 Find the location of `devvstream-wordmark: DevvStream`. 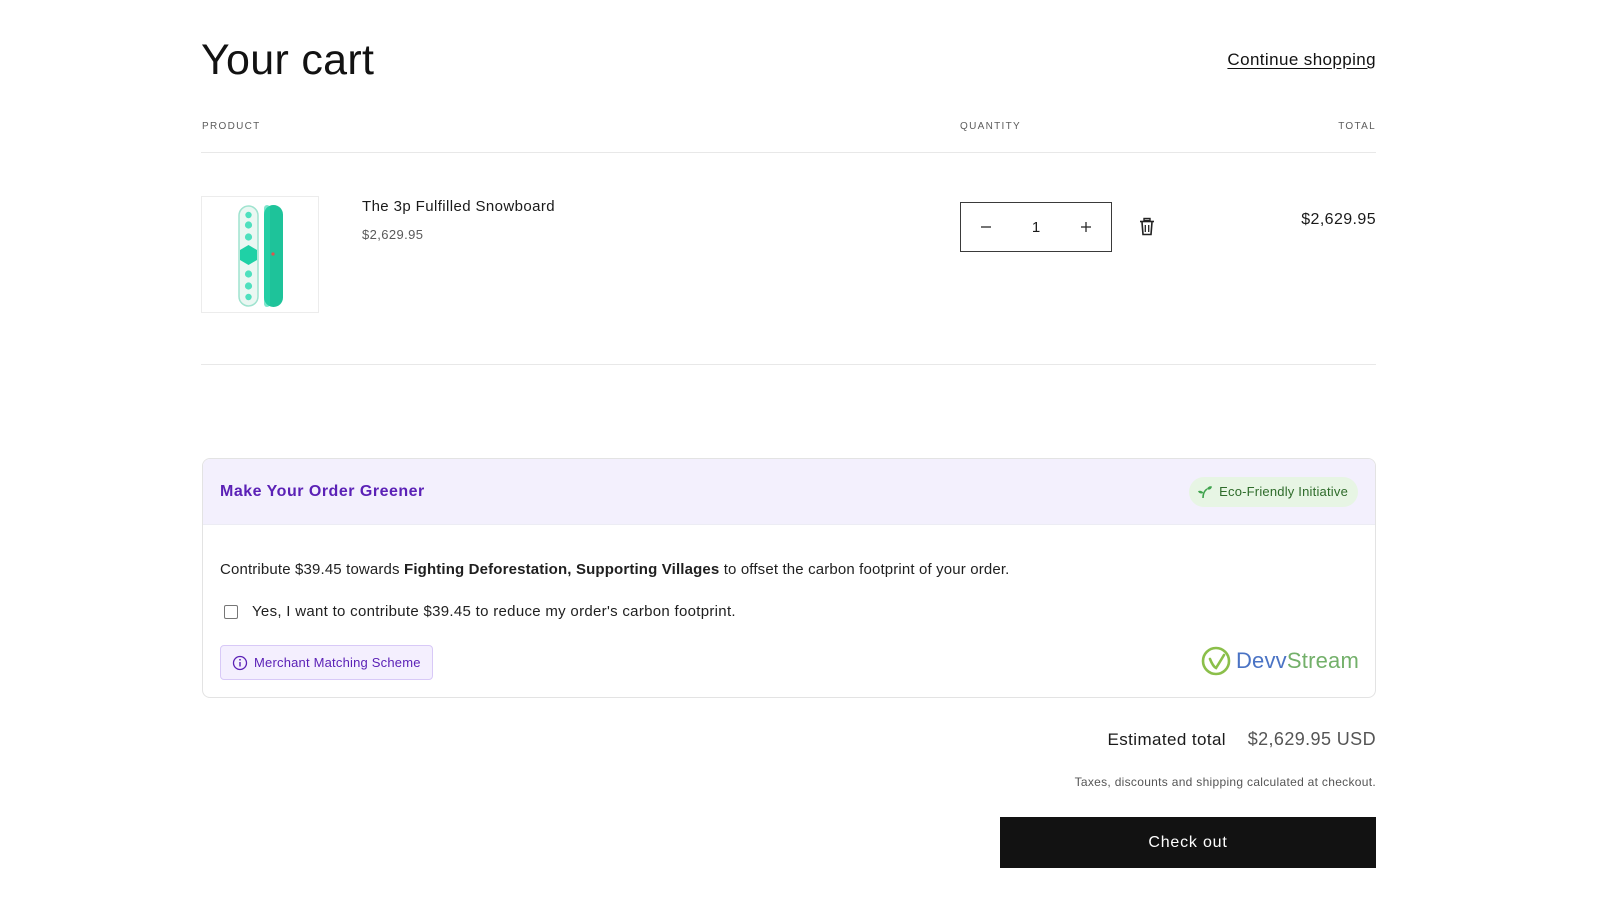

devvstream-wordmark: DevvStream is located at coordinates (1297, 661).